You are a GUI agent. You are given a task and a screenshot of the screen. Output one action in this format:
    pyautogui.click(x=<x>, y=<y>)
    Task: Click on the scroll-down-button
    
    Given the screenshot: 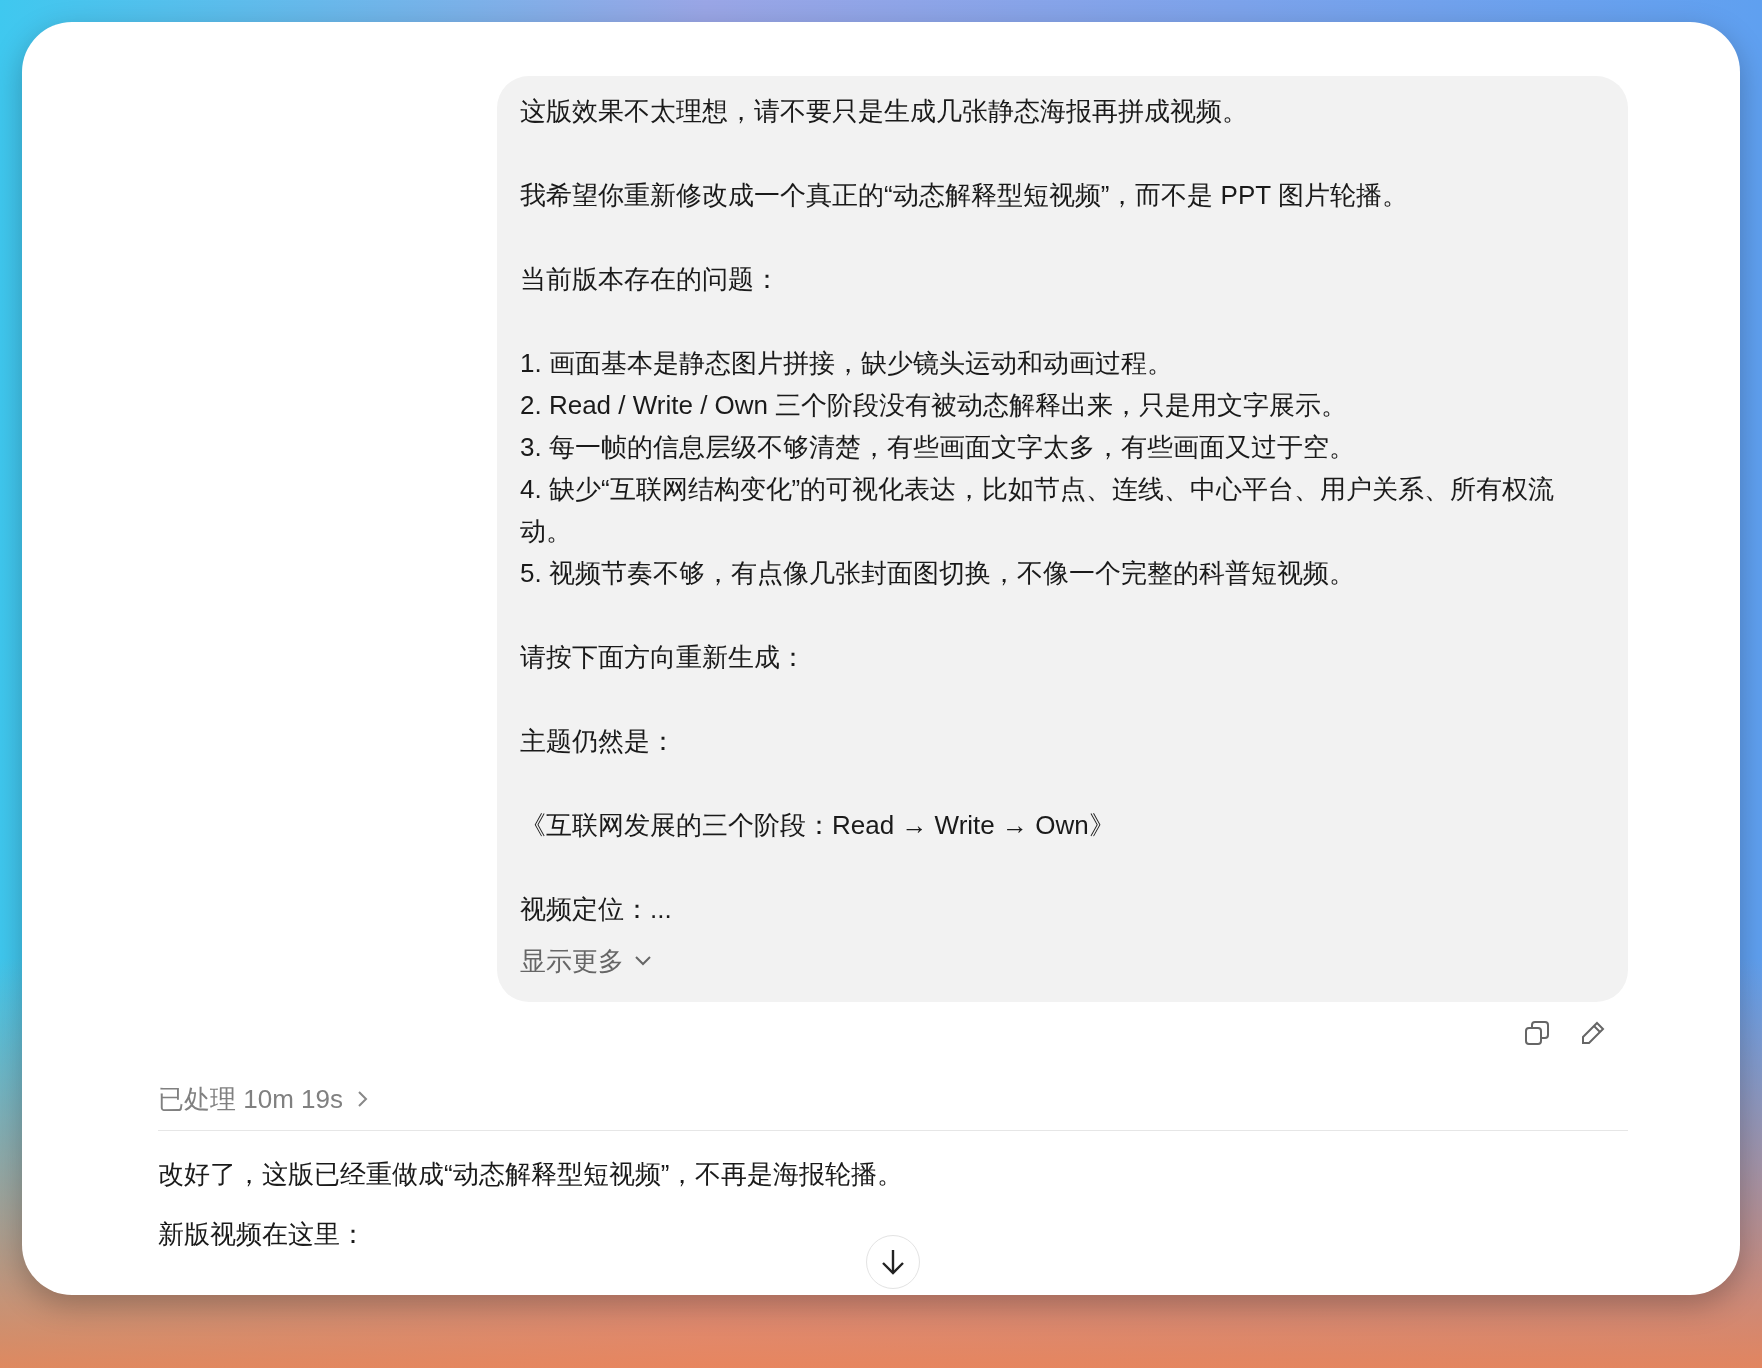 What is the action you would take?
    pyautogui.click(x=893, y=1262)
    